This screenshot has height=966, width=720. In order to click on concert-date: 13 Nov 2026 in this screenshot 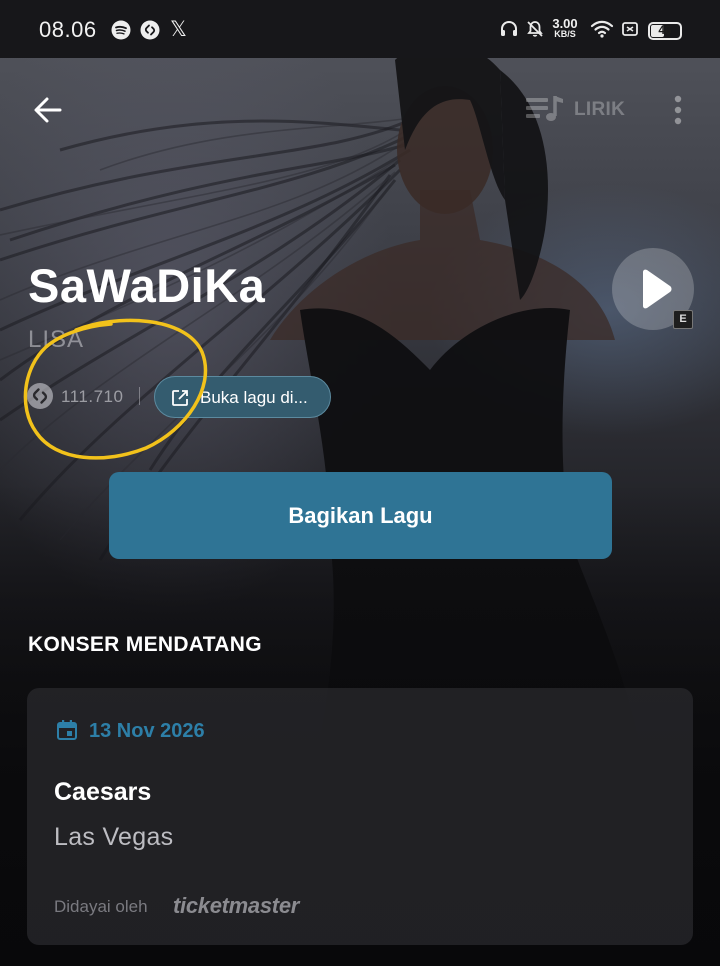, I will do `click(147, 731)`.